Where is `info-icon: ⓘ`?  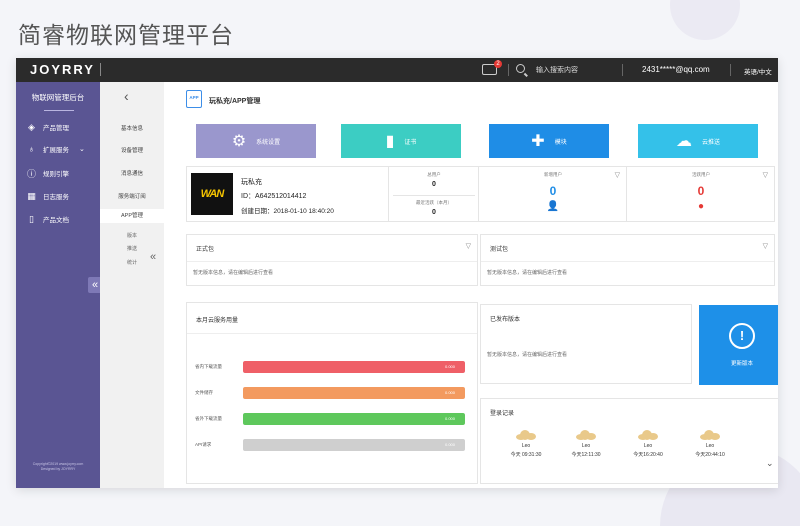 info-icon: ⓘ is located at coordinates (31, 173).